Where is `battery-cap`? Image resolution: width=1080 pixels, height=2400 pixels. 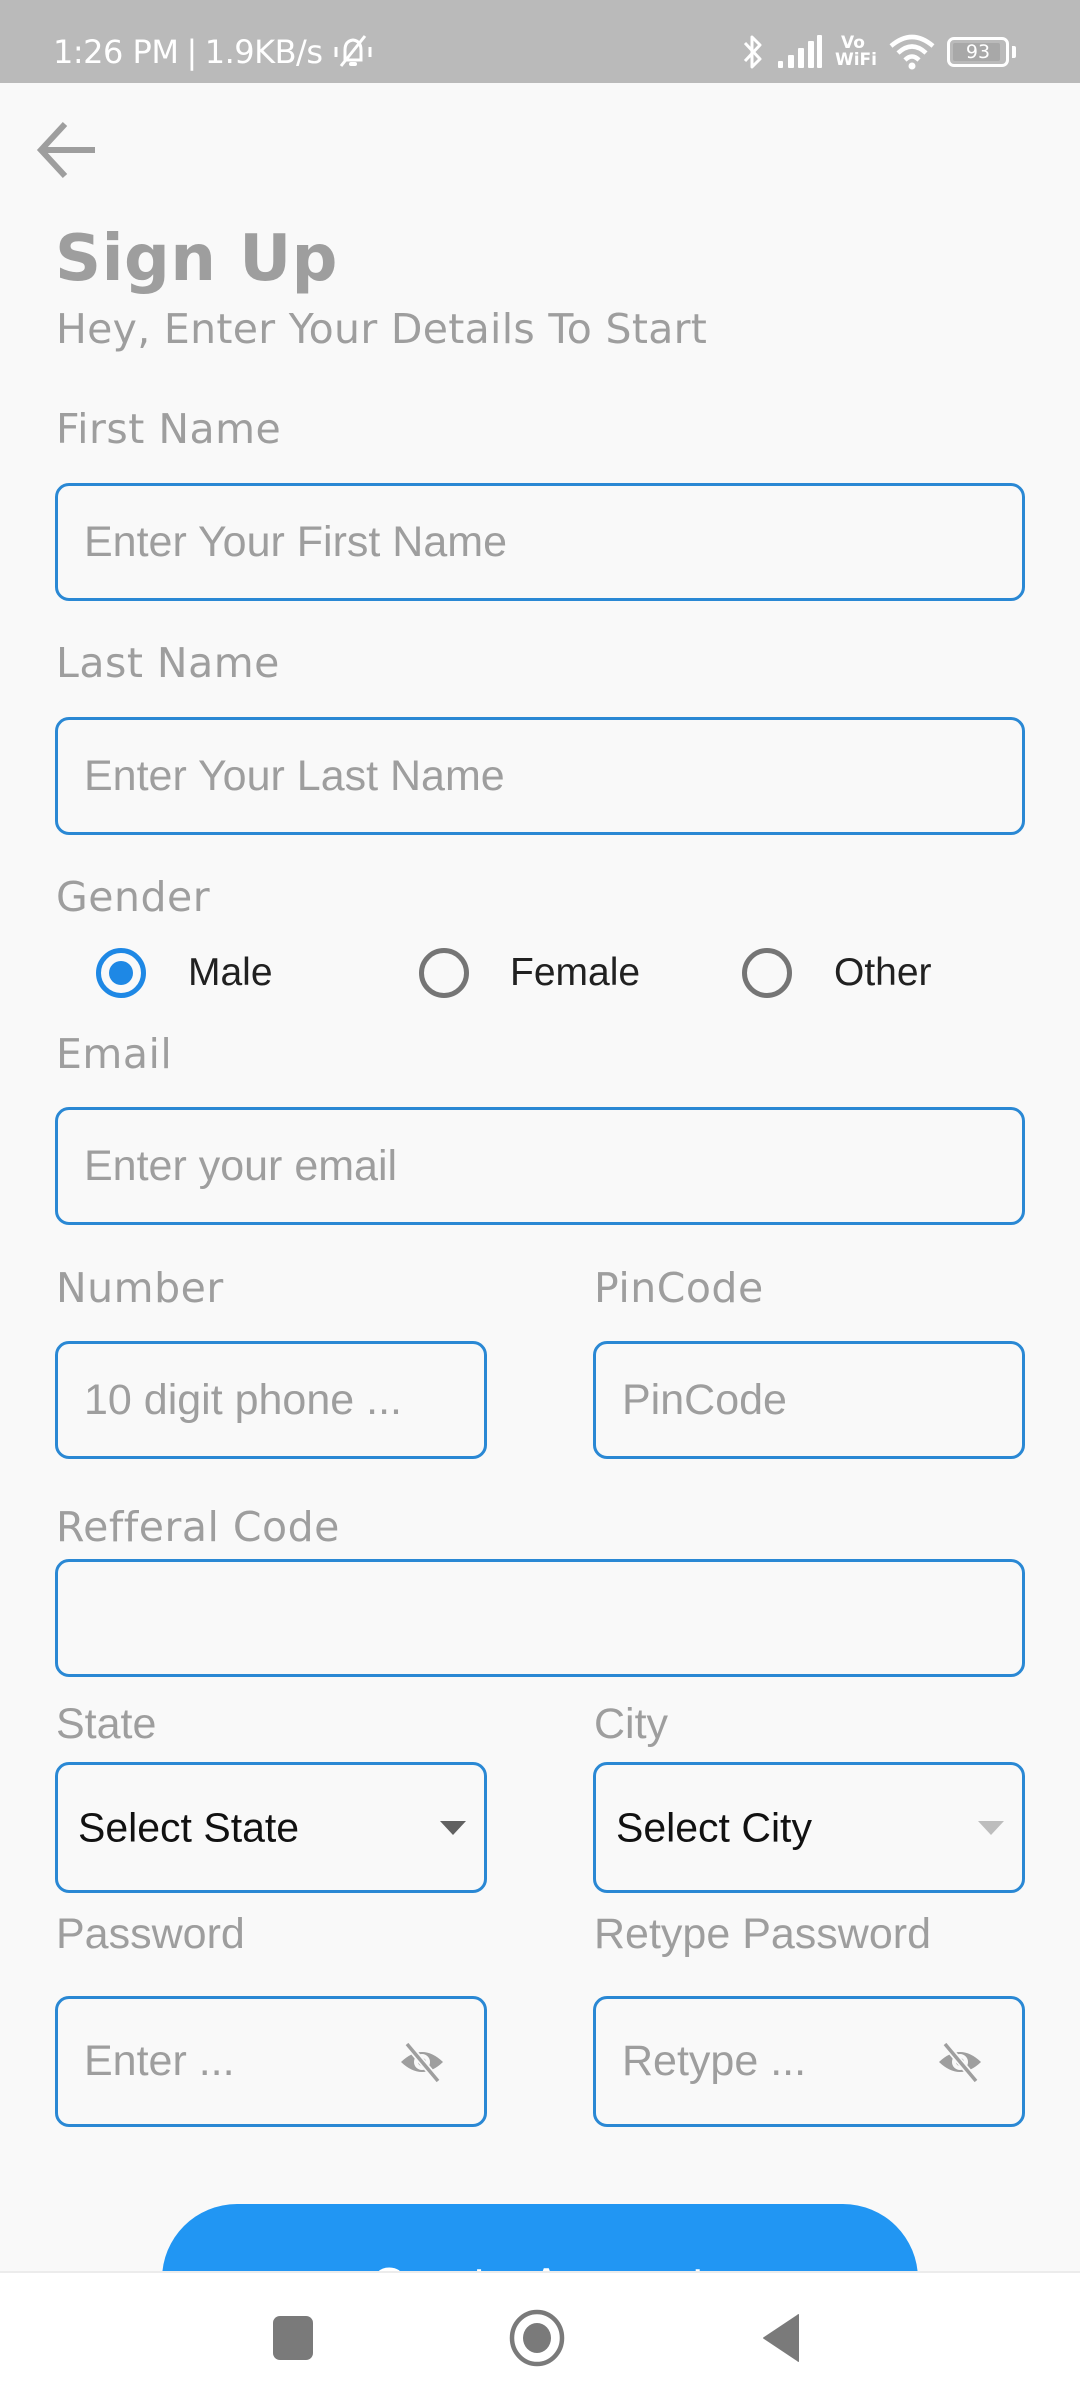 battery-cap is located at coordinates (1014, 52).